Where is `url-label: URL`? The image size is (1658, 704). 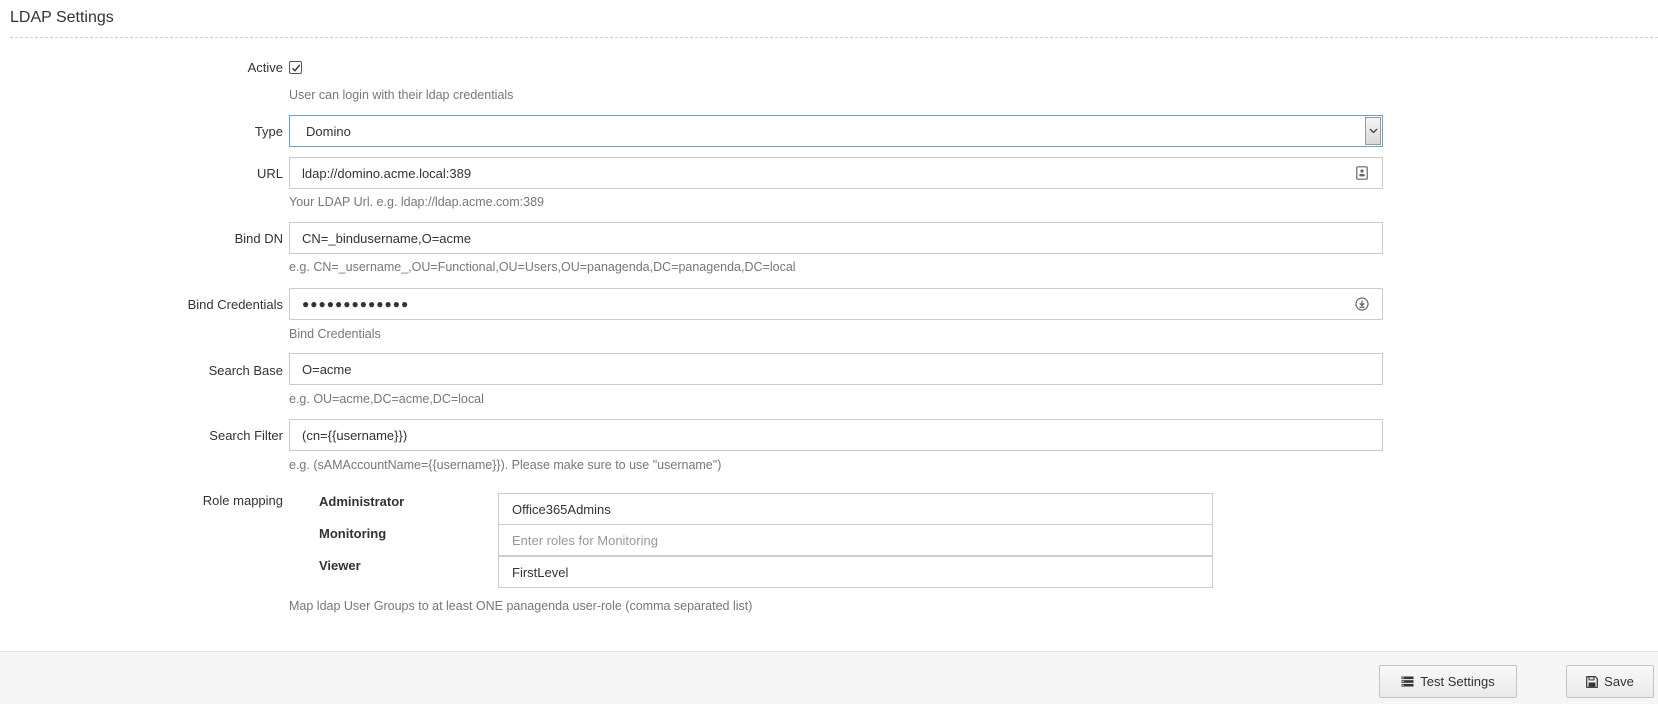
url-label: URL is located at coordinates (269, 173).